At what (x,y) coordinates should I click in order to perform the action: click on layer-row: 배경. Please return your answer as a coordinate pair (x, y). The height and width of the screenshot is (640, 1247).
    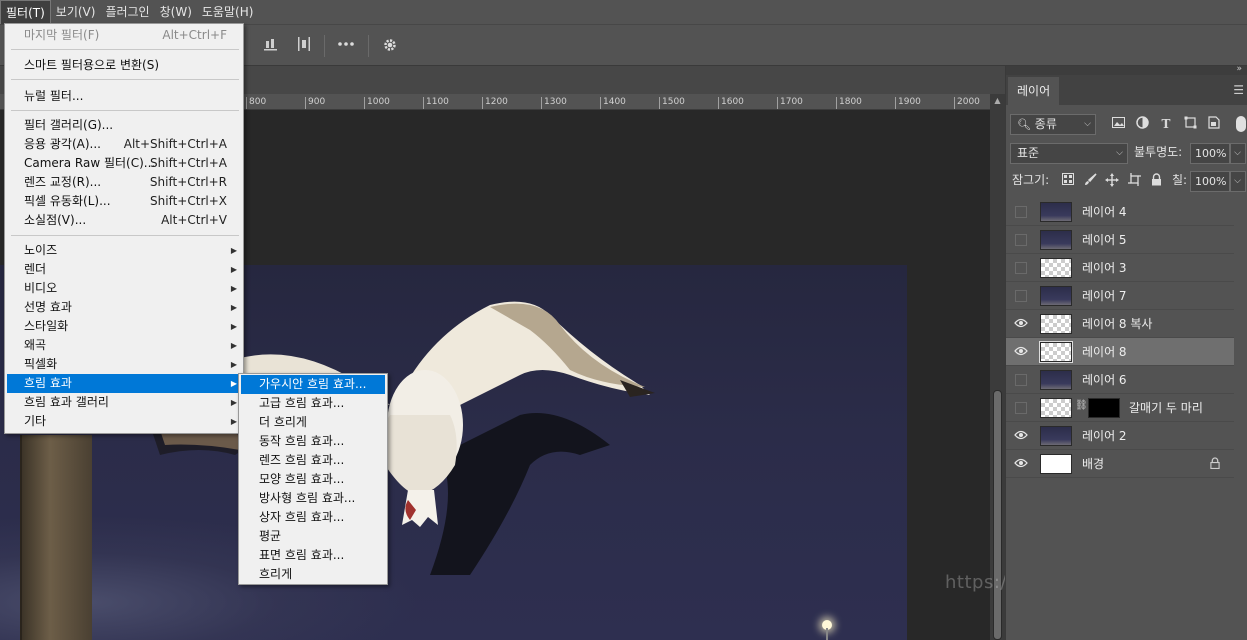
    Looking at the image, I should click on (1120, 464).